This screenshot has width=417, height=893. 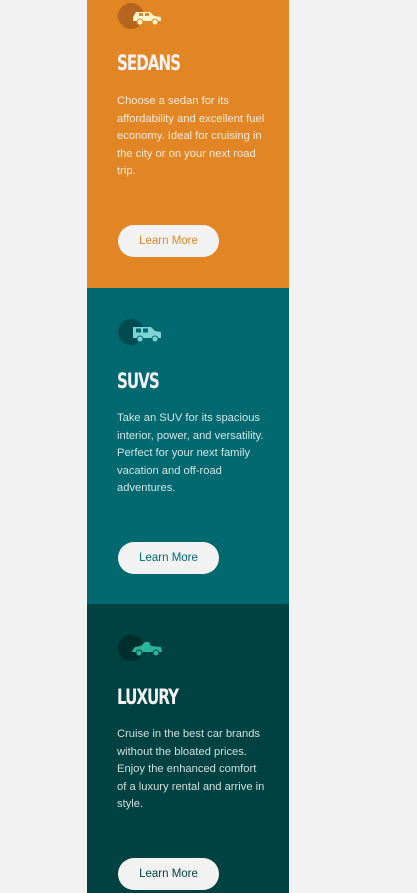 What do you see at coordinates (140, 648) in the screenshot?
I see `luxury-car-icon` at bounding box center [140, 648].